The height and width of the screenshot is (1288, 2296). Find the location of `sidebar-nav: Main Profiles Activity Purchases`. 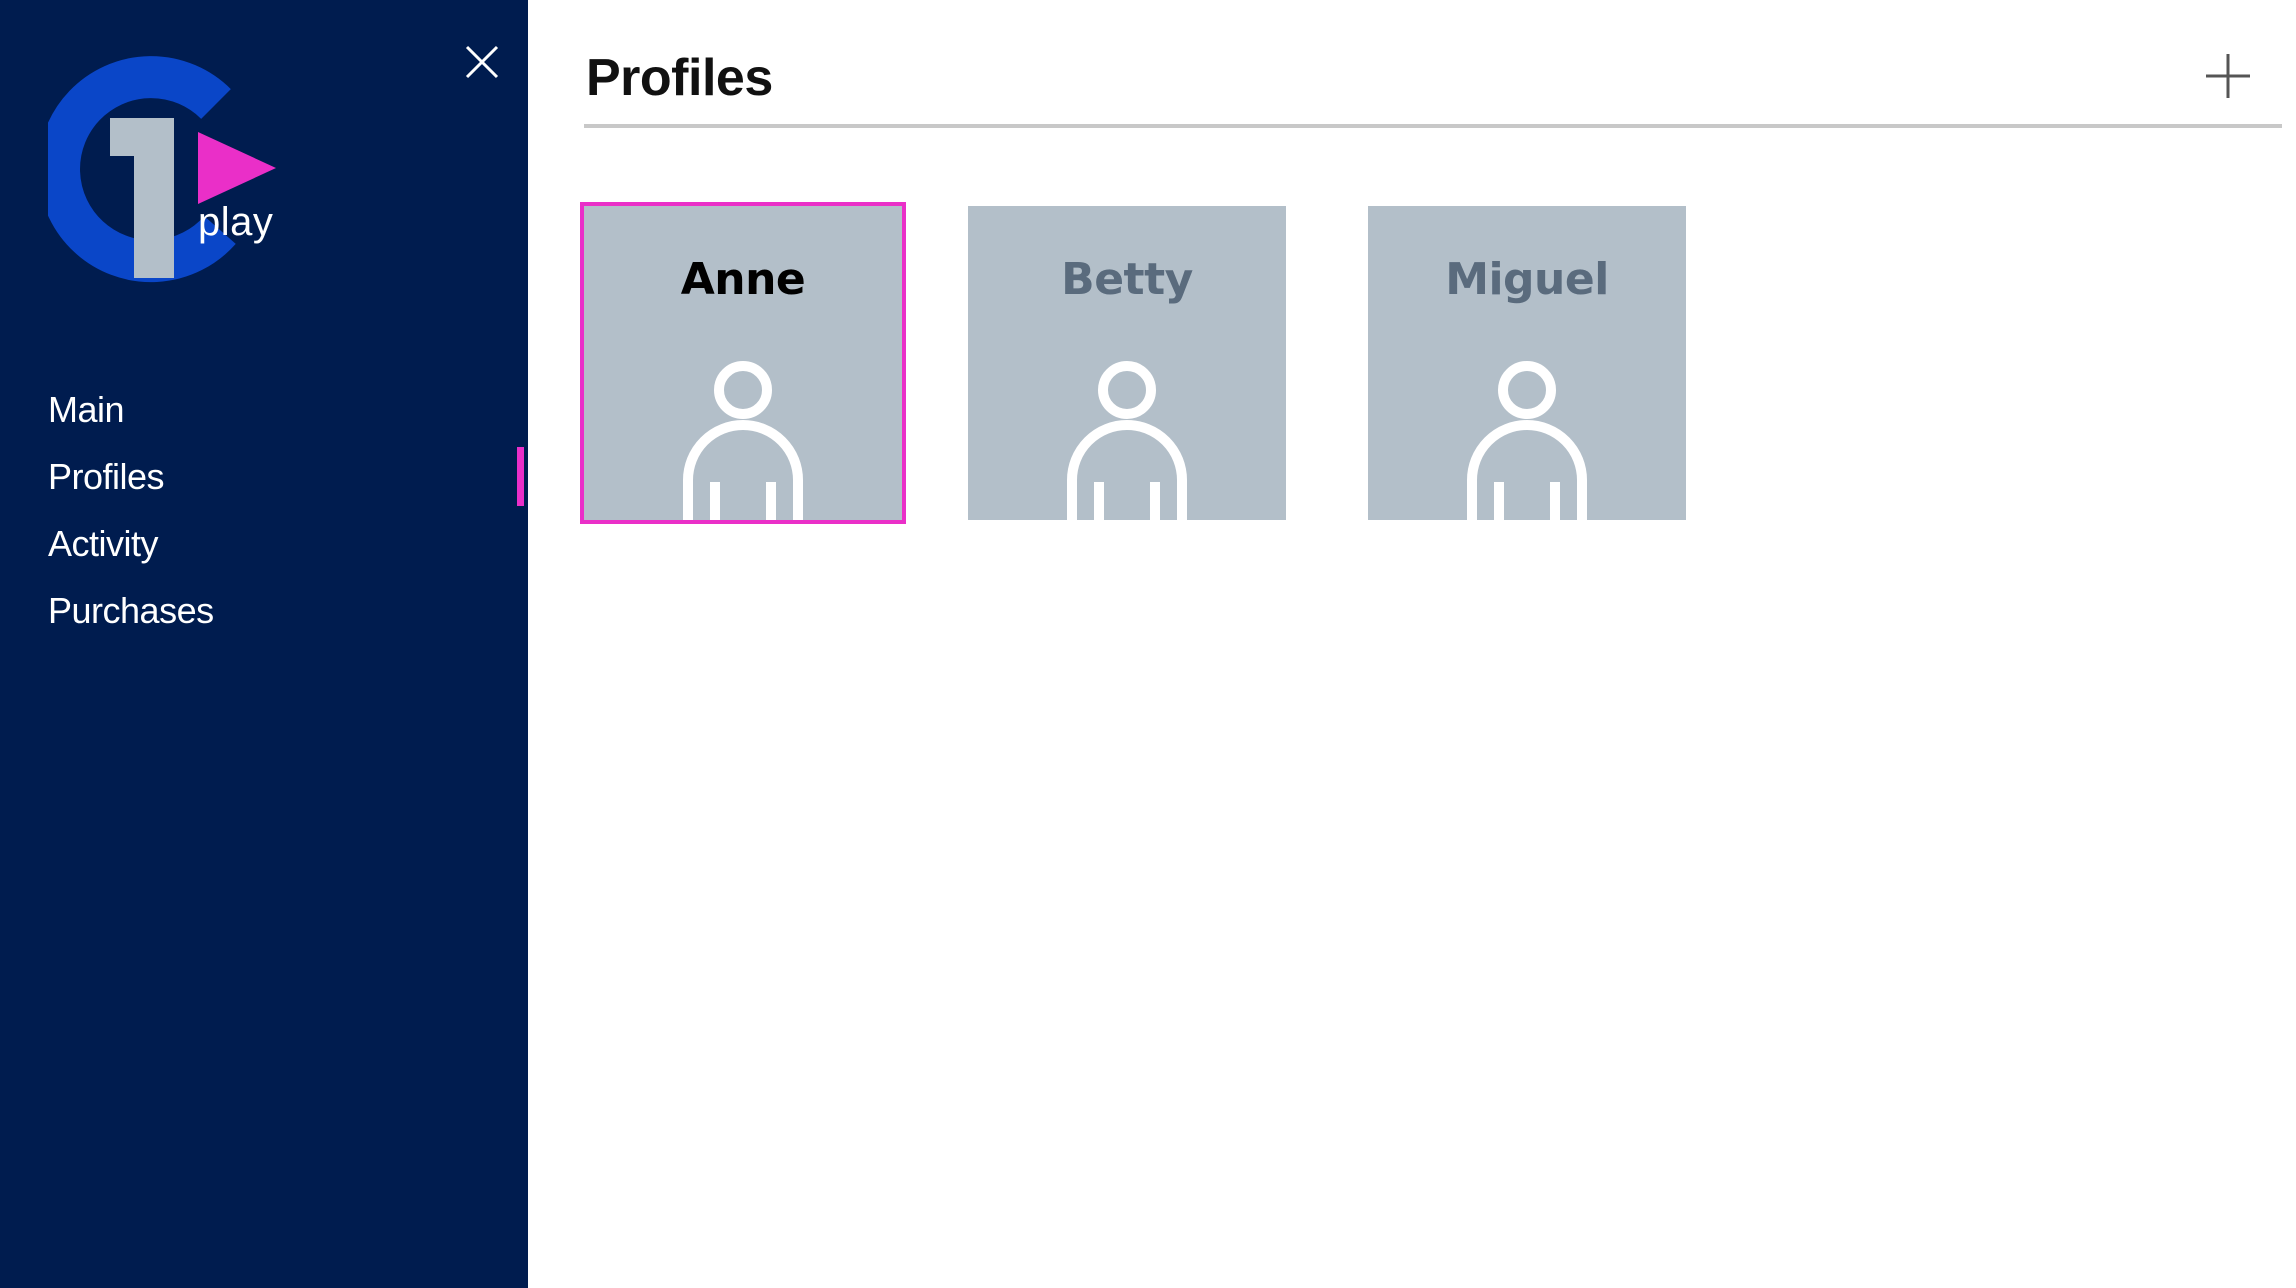

sidebar-nav: Main Profiles Activity Purchases is located at coordinates (264, 510).